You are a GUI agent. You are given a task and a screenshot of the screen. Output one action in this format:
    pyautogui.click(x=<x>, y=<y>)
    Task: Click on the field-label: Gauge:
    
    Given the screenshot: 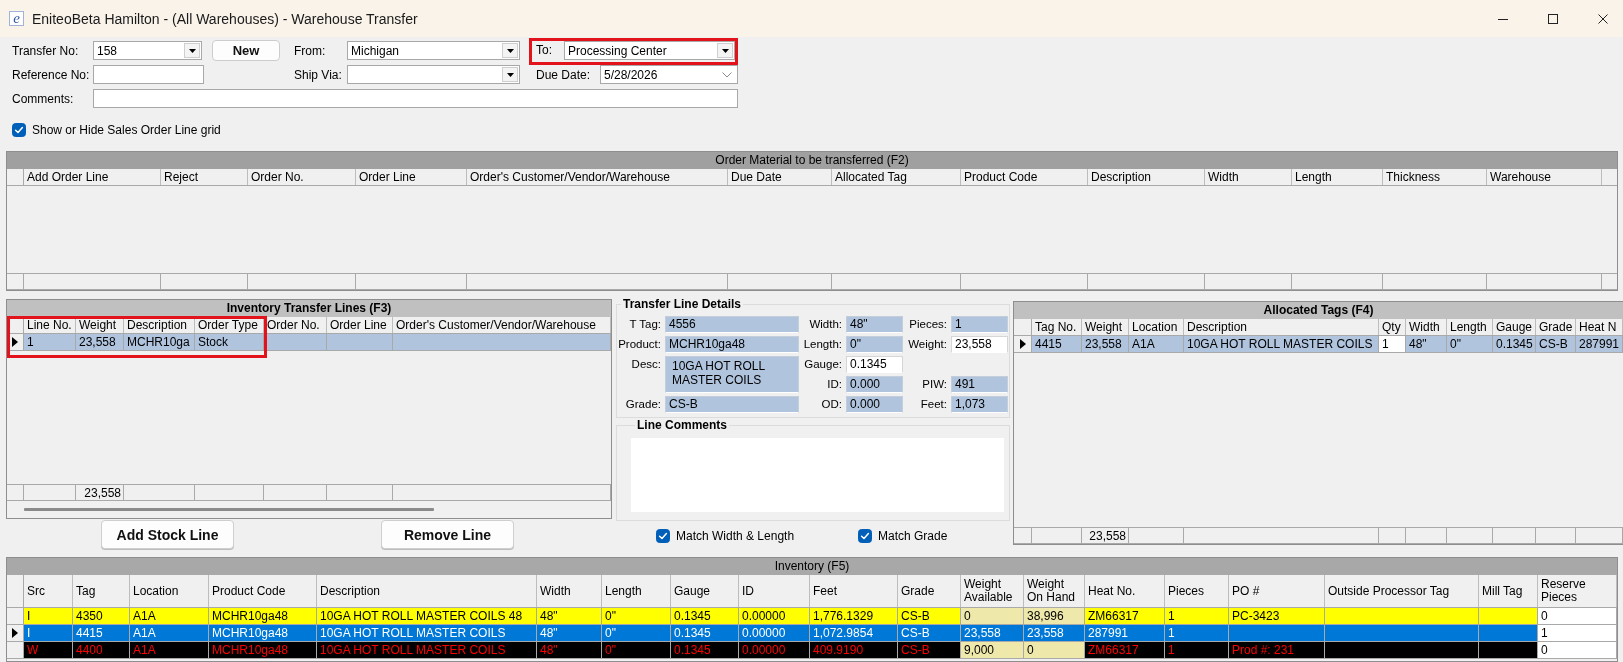 What is the action you would take?
    pyautogui.click(x=822, y=364)
    